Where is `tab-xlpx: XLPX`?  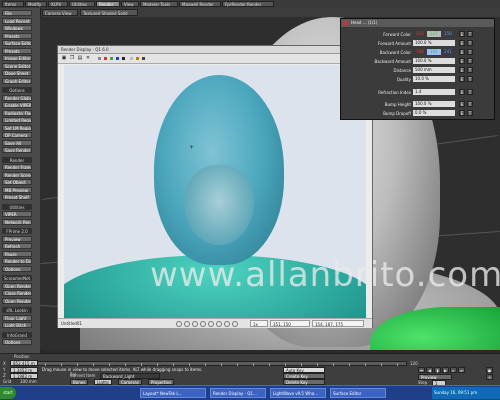
tab-xlpx: XLPX is located at coordinates (58, 4).